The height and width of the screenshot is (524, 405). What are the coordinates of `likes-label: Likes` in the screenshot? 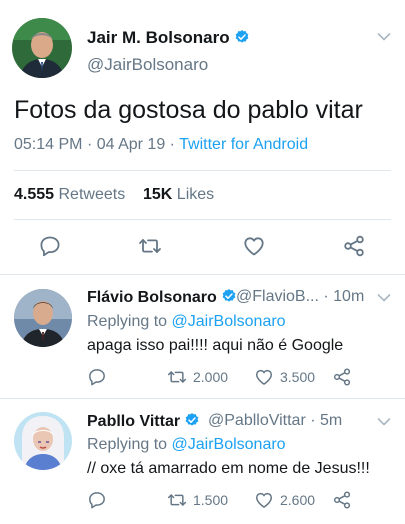 It's located at (195, 194).